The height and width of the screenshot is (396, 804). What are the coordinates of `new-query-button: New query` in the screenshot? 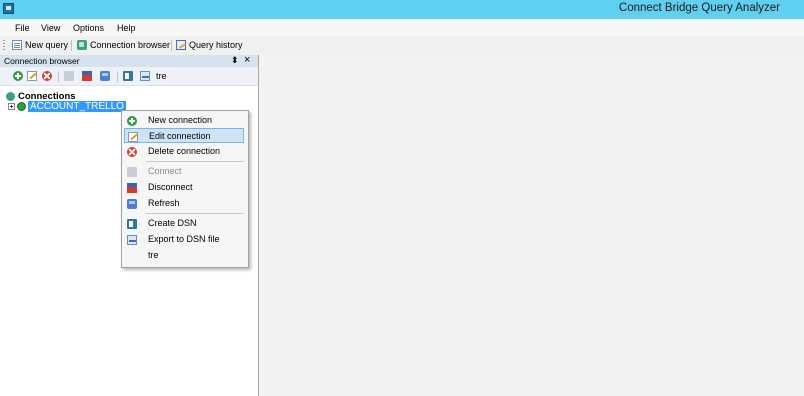 It's located at (40, 45).